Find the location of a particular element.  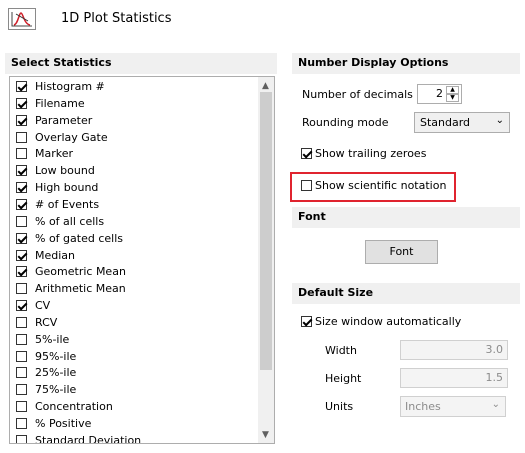

trailing-zeroes-label: Show trailing zeroes is located at coordinates (371, 153).